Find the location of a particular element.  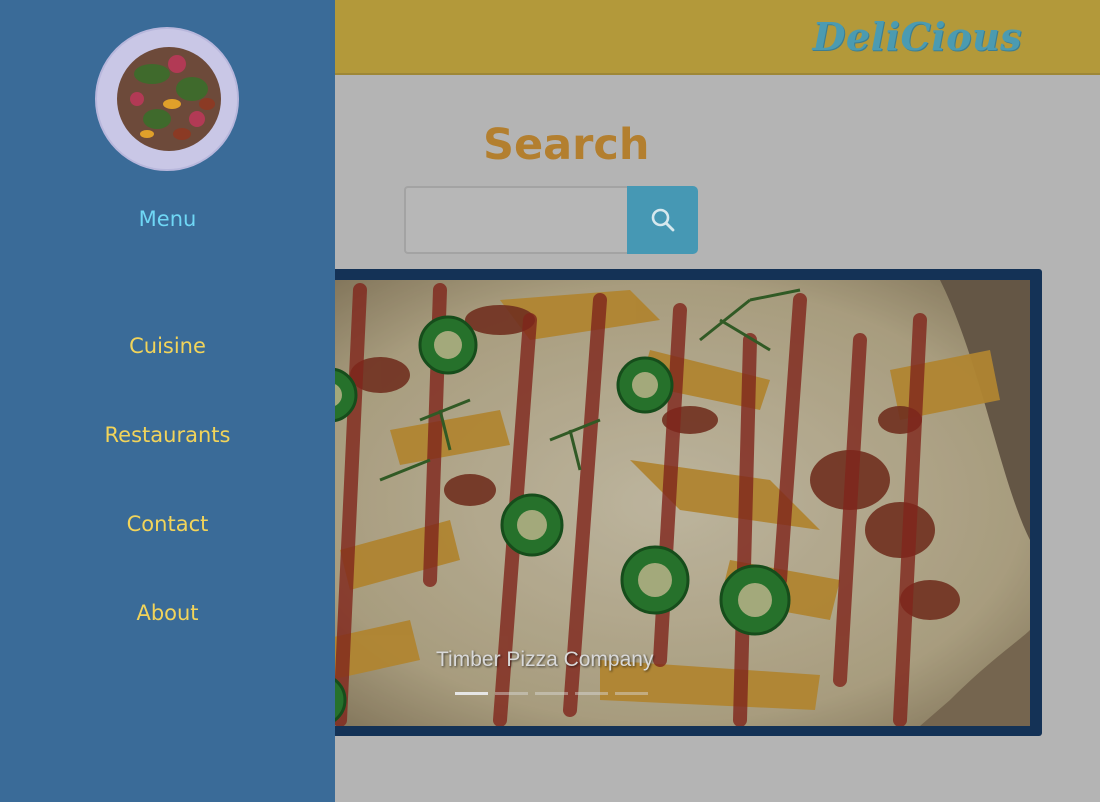

search-icon is located at coordinates (662, 220).